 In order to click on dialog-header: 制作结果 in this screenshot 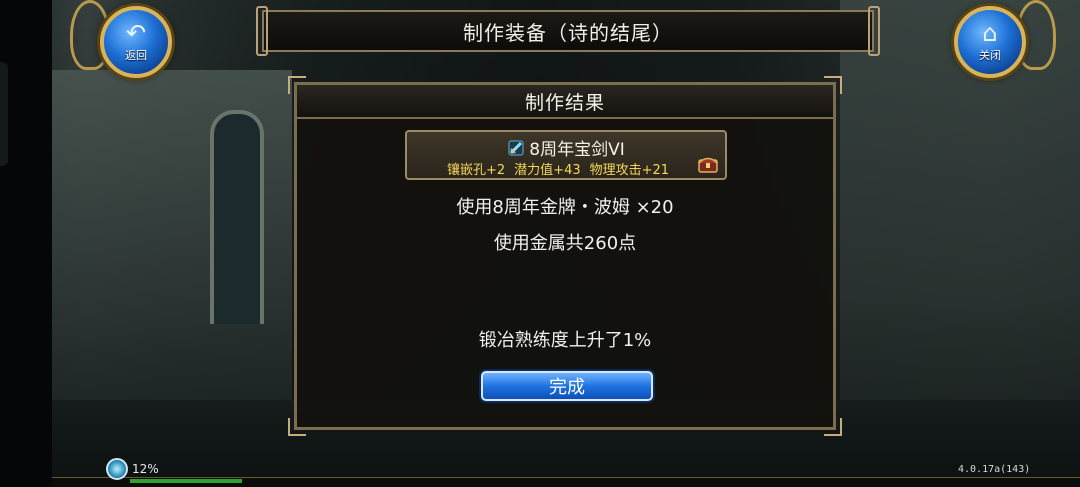, I will do `click(565, 102)`.